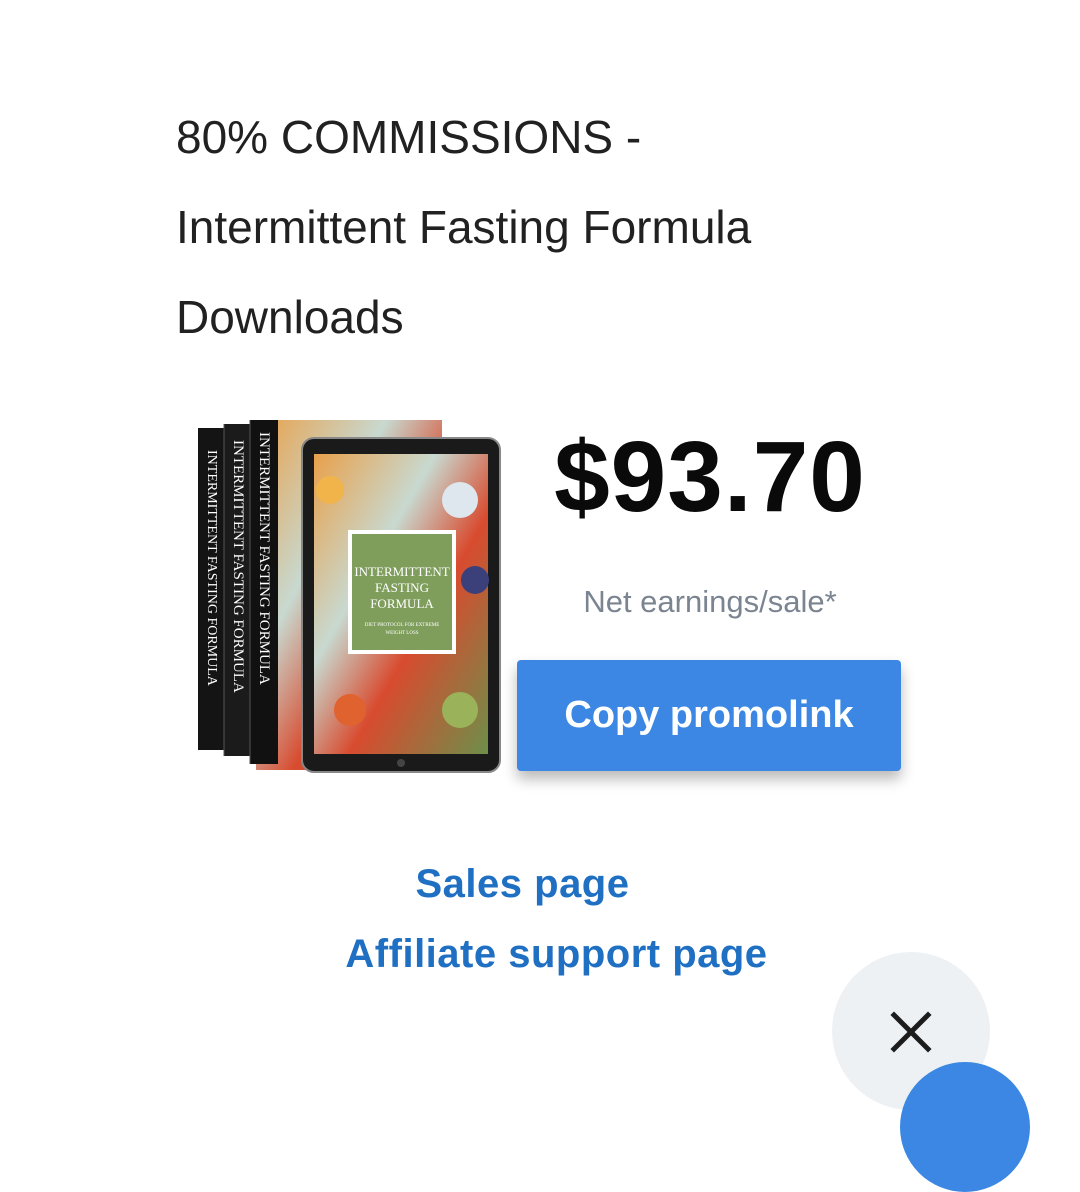  Describe the element at coordinates (238, 566) in the screenshot. I see `spine-text-2: INTERMITTENT FASTING FORMULA` at that location.